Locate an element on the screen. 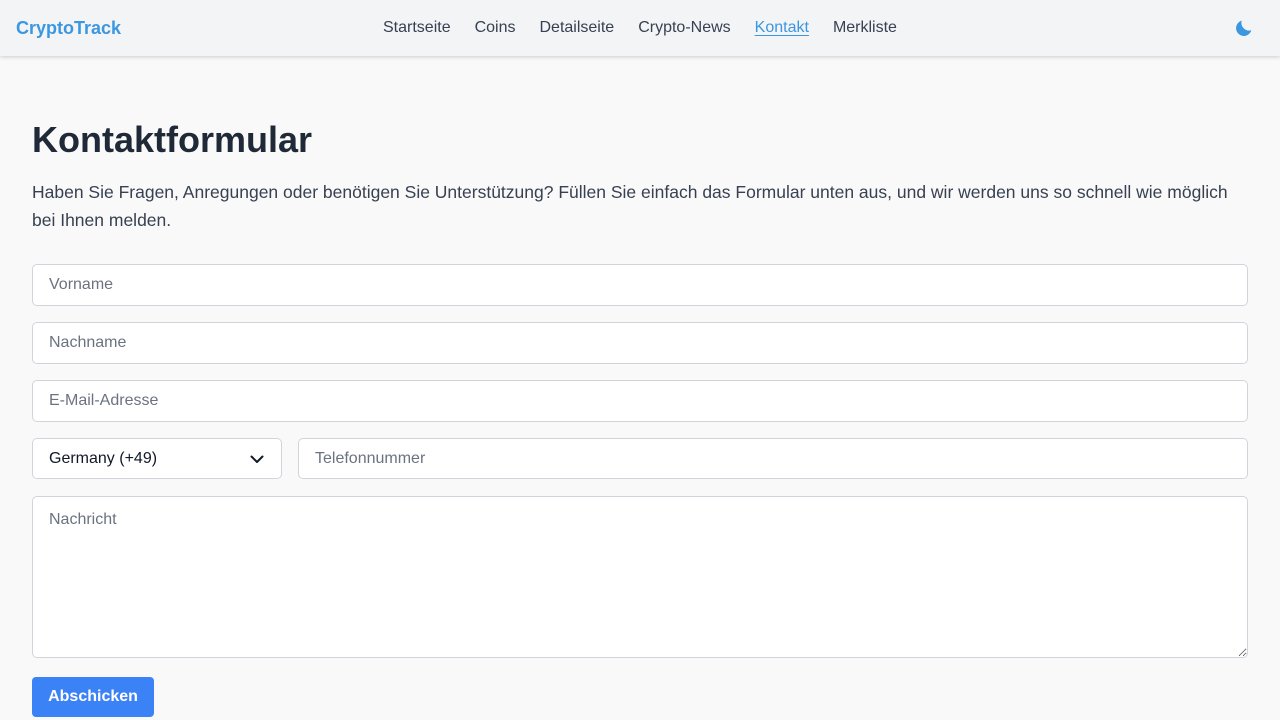 Image resolution: width=1280 pixels, height=720 pixels. chevron-down-icon is located at coordinates (257, 459).